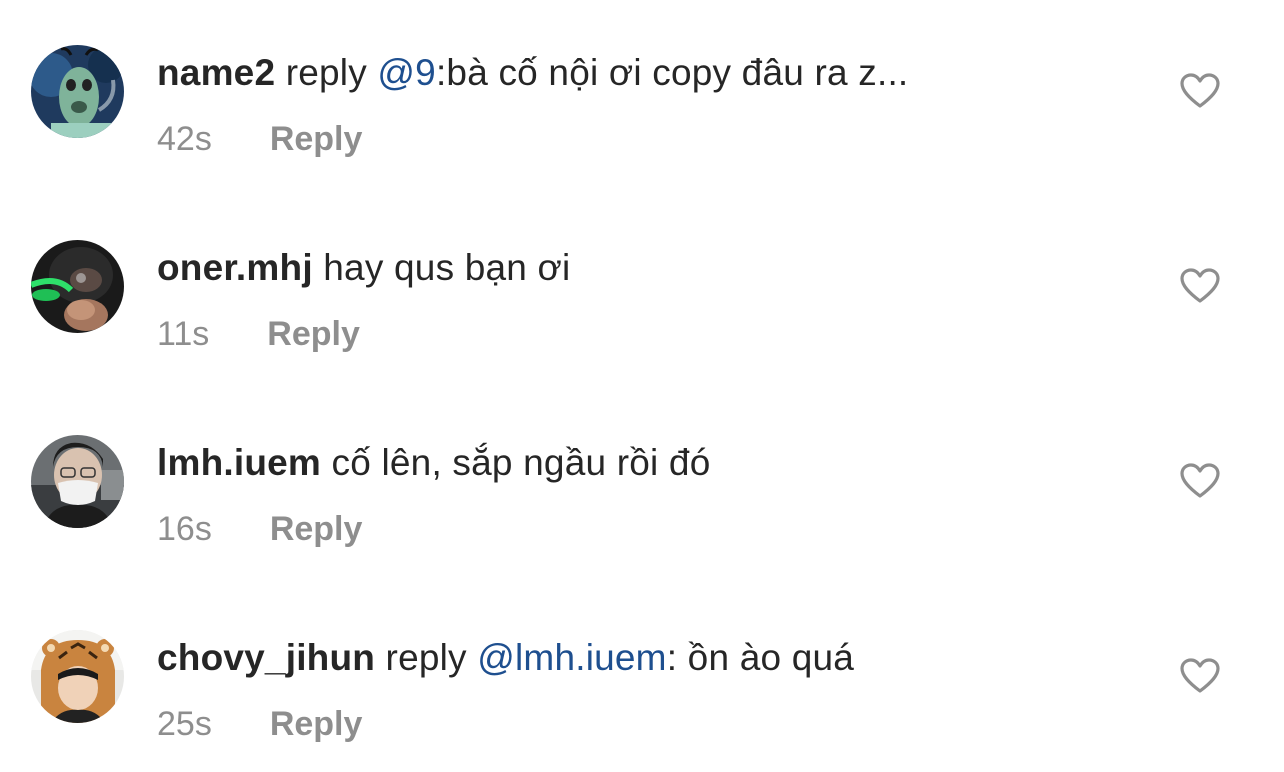 Image resolution: width=1284 pixels, height=772 pixels. What do you see at coordinates (183, 334) in the screenshot?
I see `comment-timestamp: 11s` at bounding box center [183, 334].